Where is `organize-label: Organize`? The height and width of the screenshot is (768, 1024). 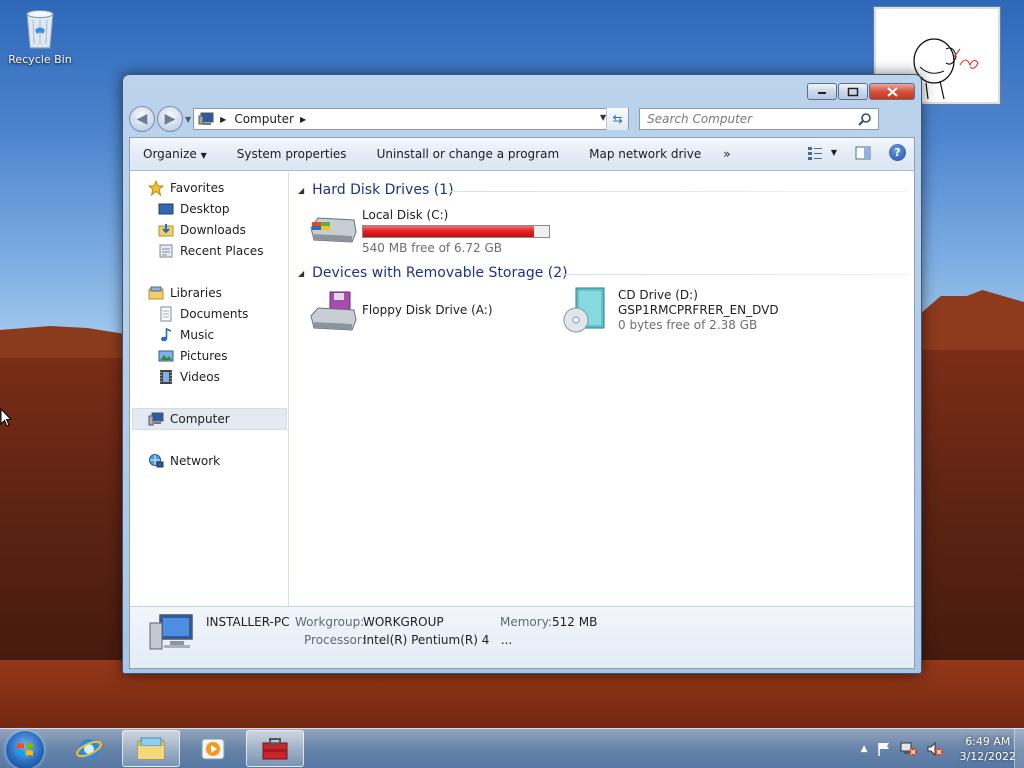
organize-label: Organize is located at coordinates (170, 154).